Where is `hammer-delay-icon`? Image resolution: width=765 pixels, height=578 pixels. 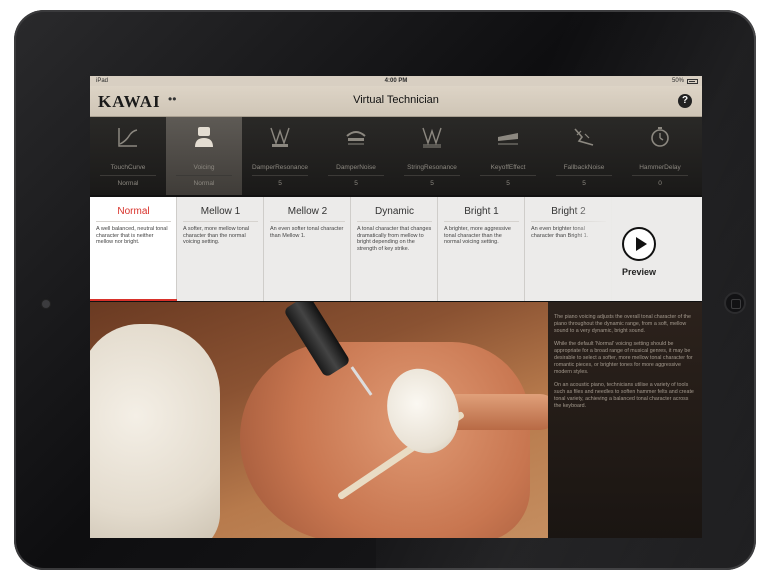 hammer-delay-icon is located at coordinates (660, 137).